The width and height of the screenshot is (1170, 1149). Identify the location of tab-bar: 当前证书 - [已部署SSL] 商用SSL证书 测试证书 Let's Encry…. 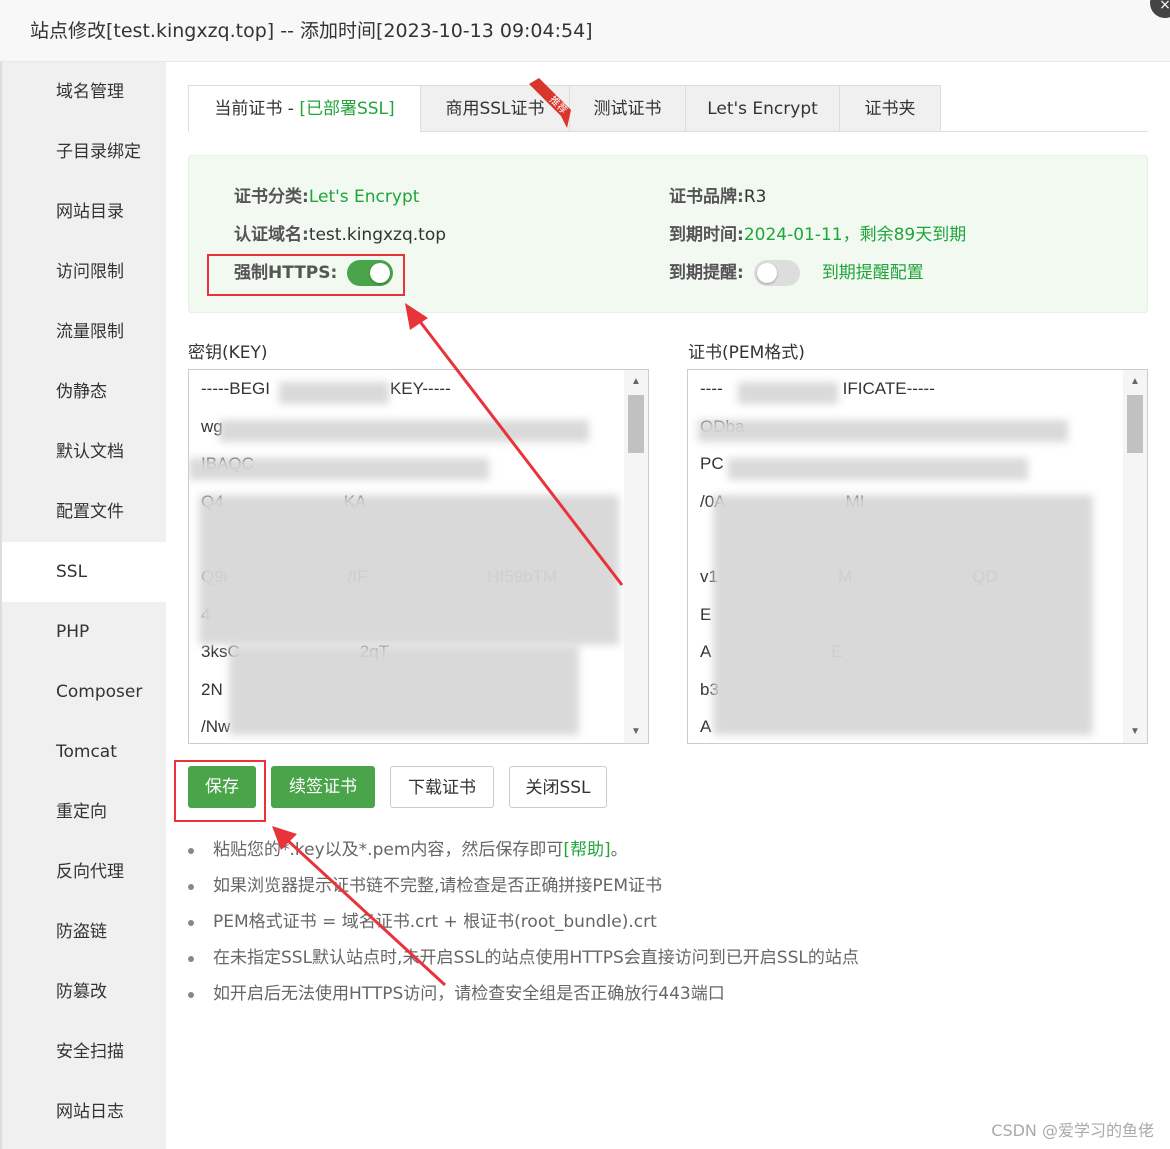
(668, 108).